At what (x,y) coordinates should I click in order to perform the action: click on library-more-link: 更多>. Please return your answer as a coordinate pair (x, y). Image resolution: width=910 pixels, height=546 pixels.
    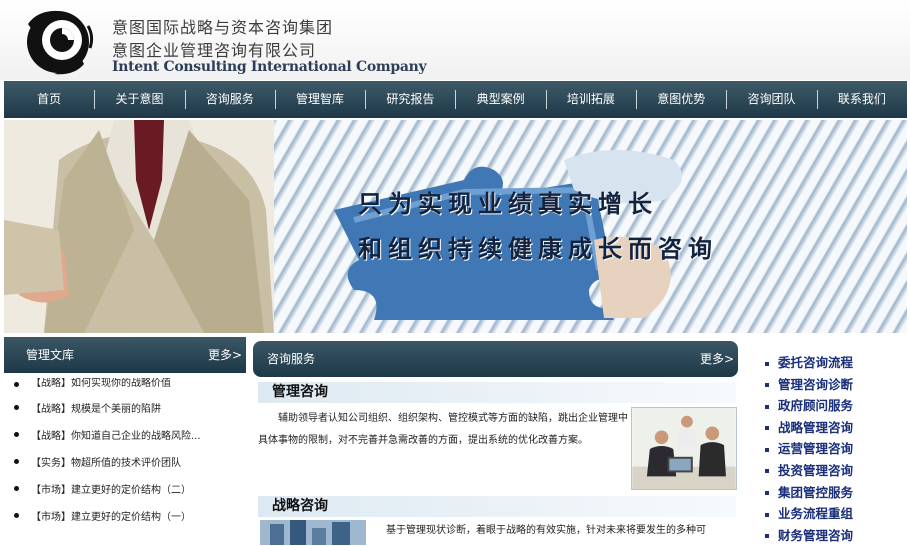
    Looking at the image, I should click on (225, 355).